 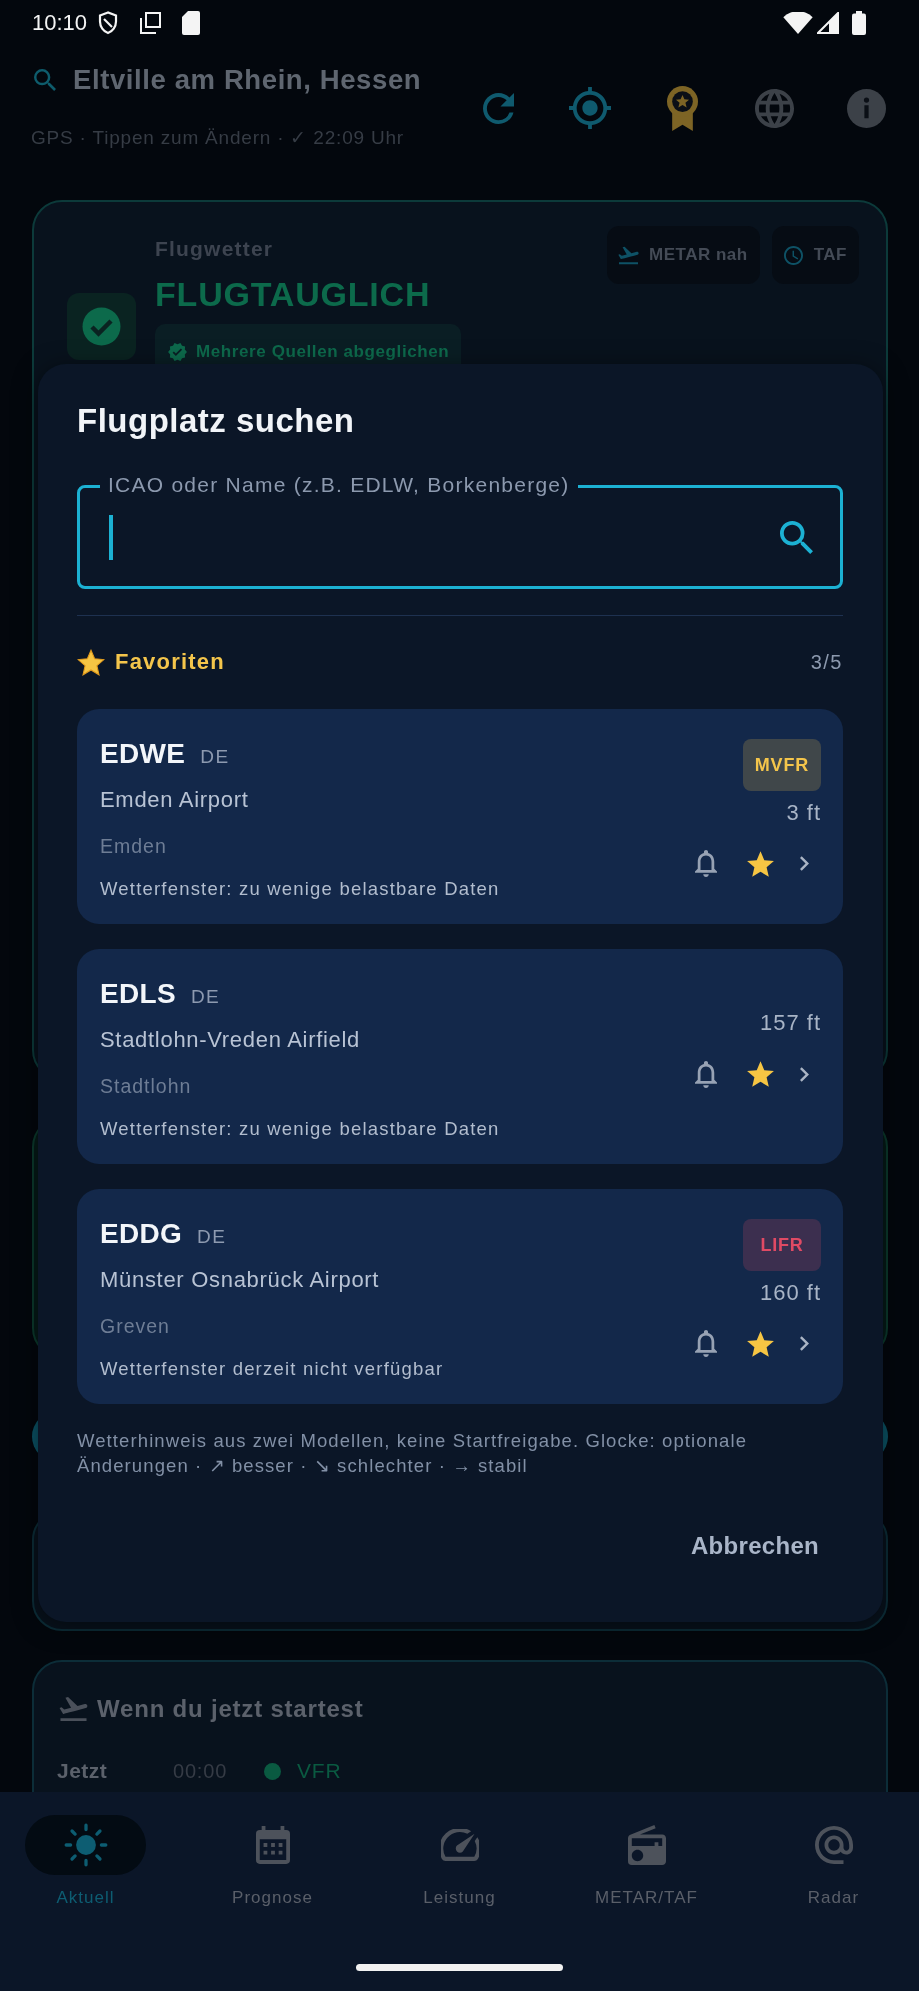 I want to click on flight-category: VFR, so click(x=319, y=1771).